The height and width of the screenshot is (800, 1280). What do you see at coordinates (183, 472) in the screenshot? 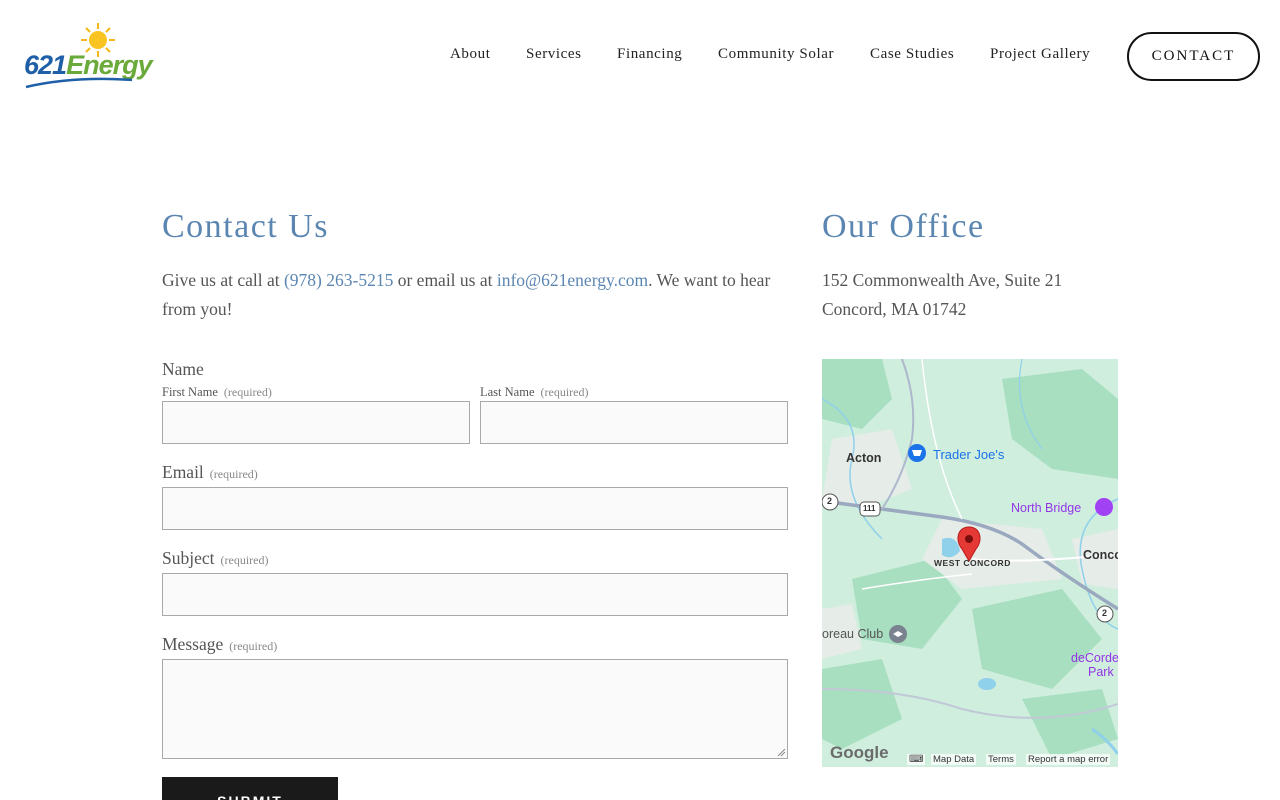
I see `email-label-text: Email` at bounding box center [183, 472].